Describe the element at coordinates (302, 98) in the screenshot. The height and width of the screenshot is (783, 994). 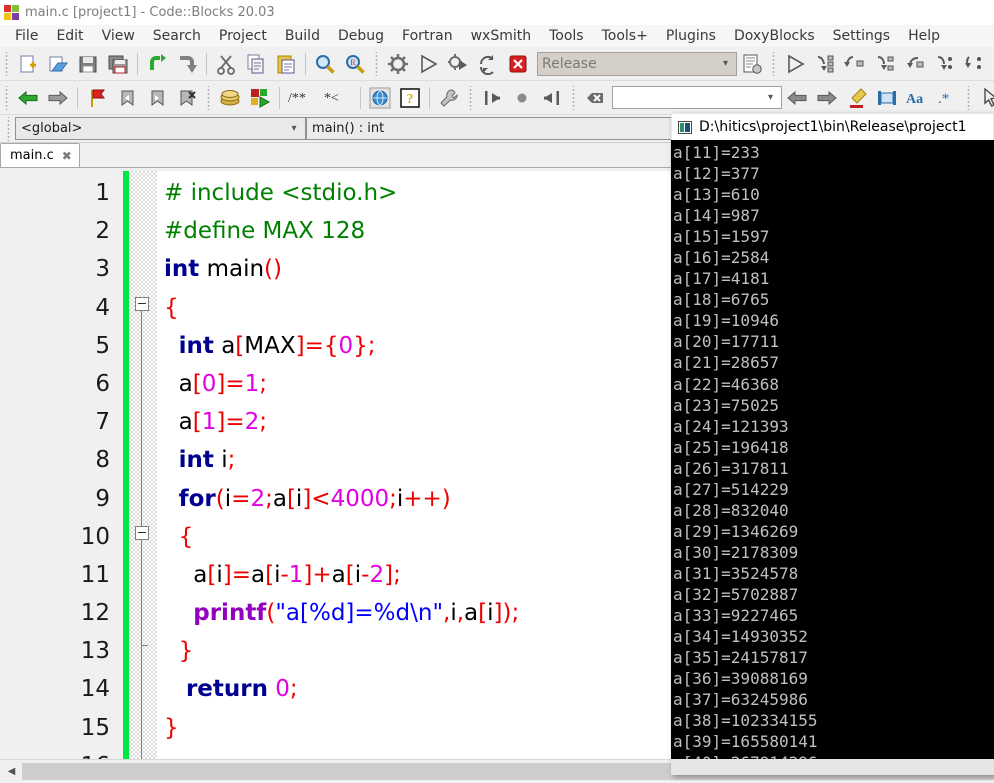
I see `comment-block-icon: /**` at that location.